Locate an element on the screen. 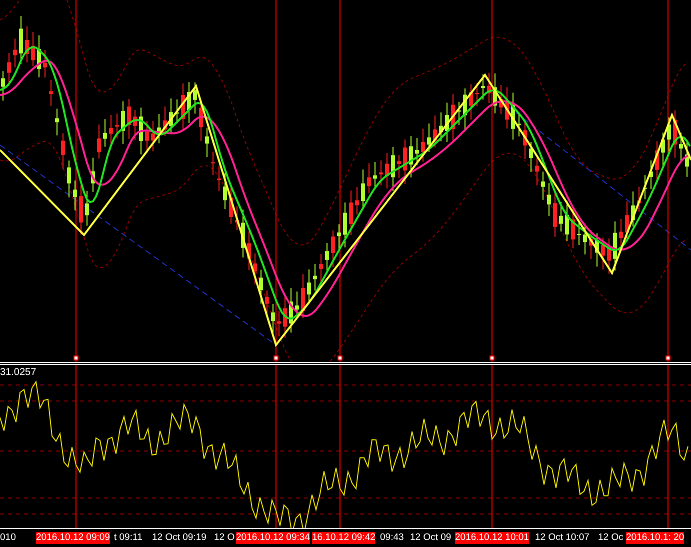  time-label: 2016.10.12 09:09 is located at coordinates (73, 538).